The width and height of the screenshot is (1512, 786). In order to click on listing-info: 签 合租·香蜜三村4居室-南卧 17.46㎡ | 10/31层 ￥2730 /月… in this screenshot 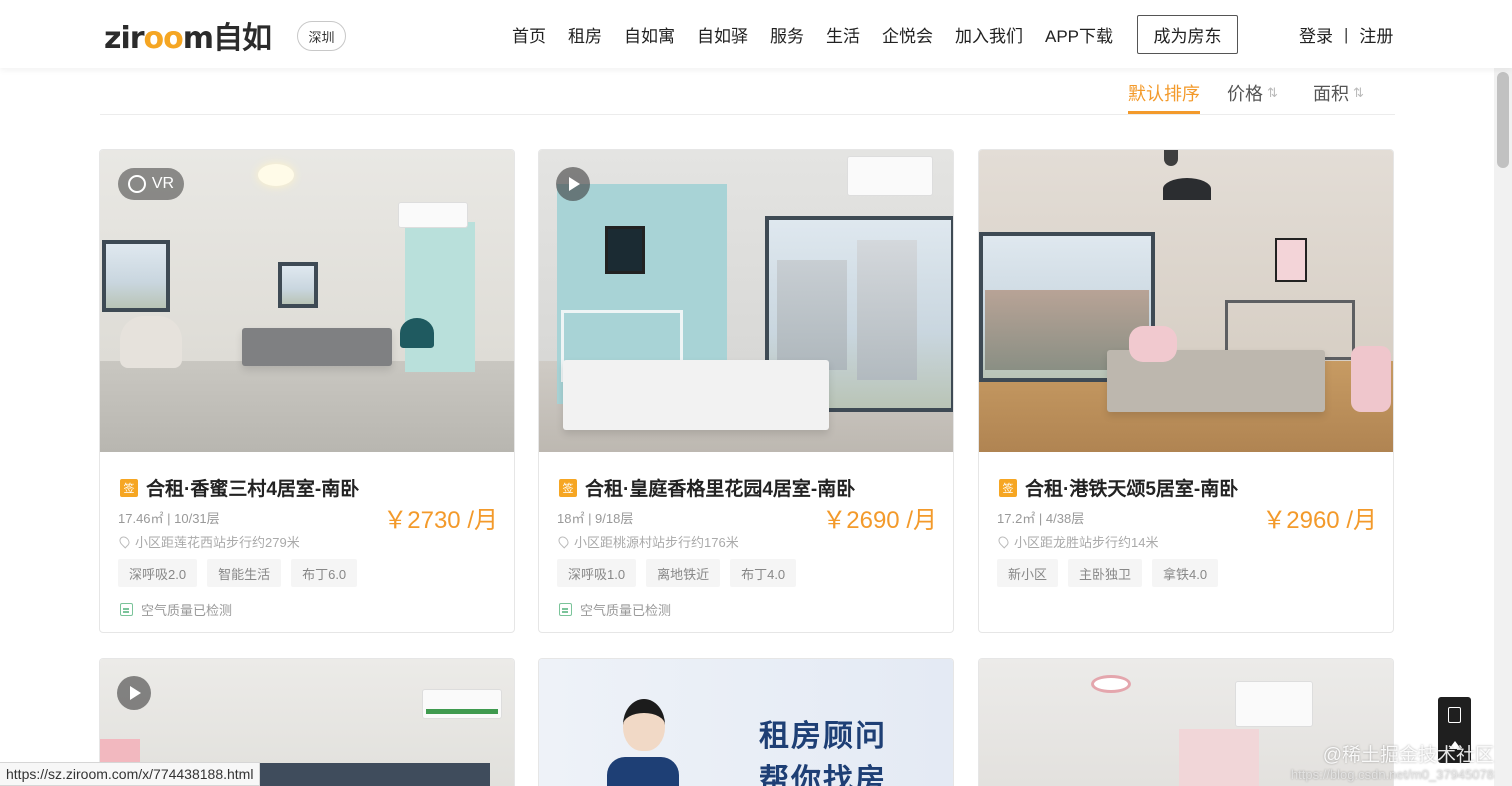, I will do `click(307, 542)`.